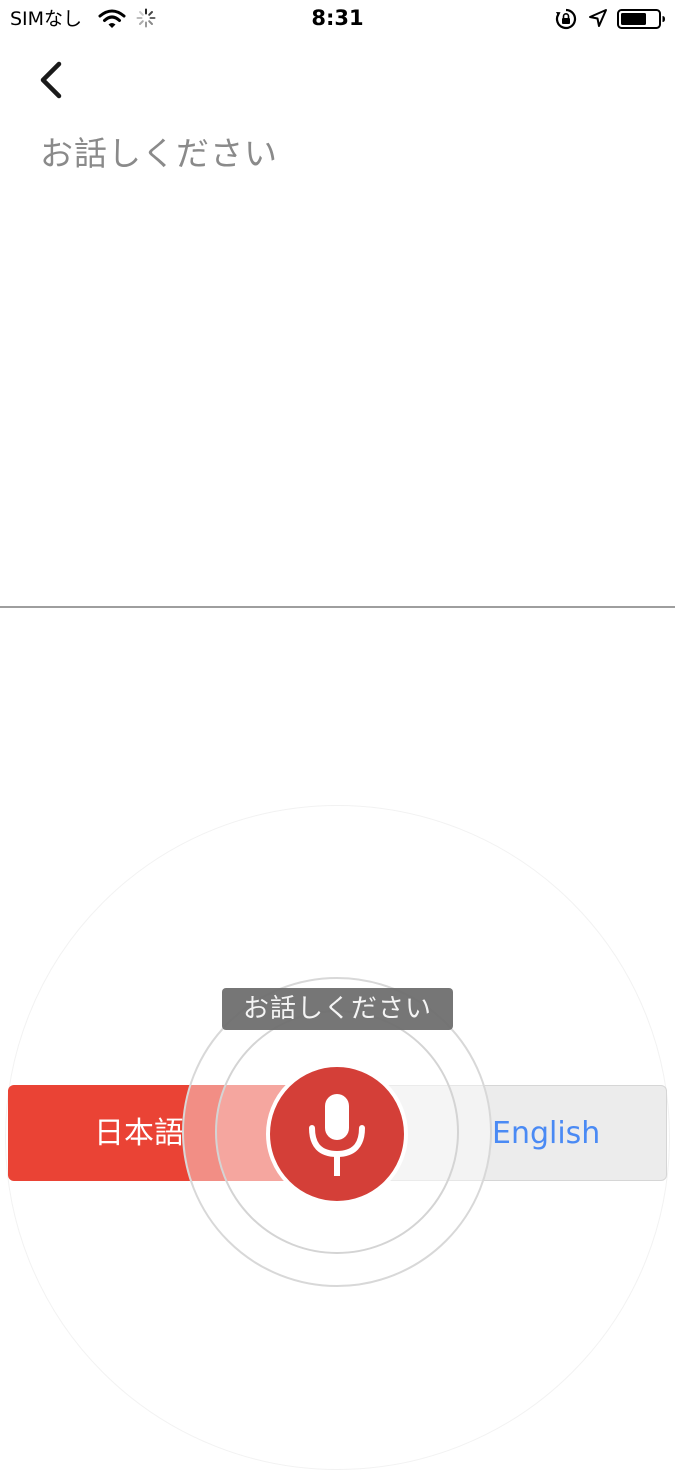  I want to click on microphone-icon, so click(337, 1135).